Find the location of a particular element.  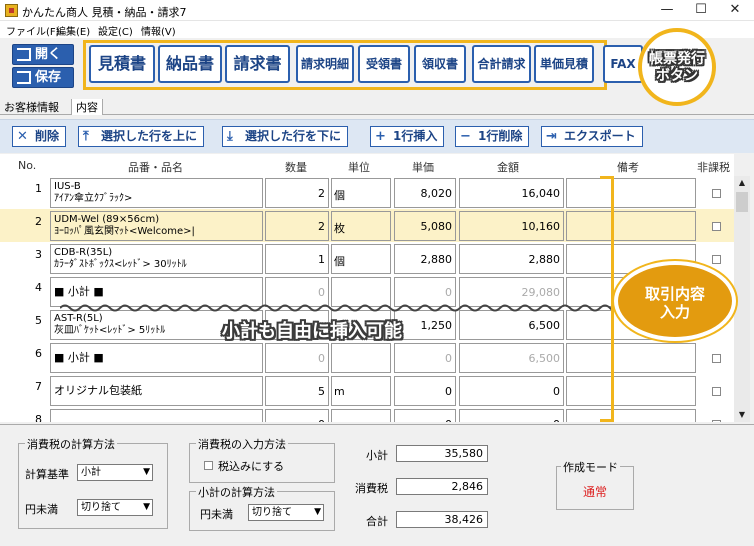

tax-input-title: 消費税の入力方法 is located at coordinates (242, 444).